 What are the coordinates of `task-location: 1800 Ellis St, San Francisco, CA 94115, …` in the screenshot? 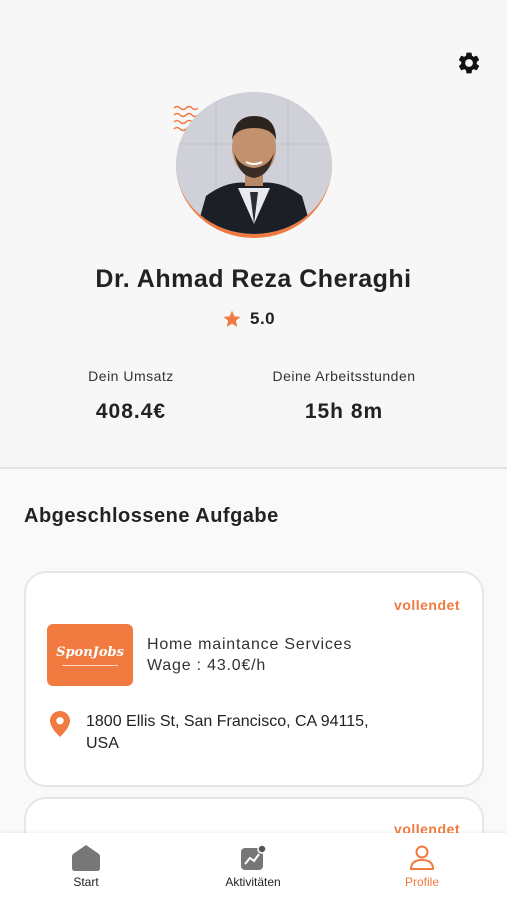 It's located at (218, 733).